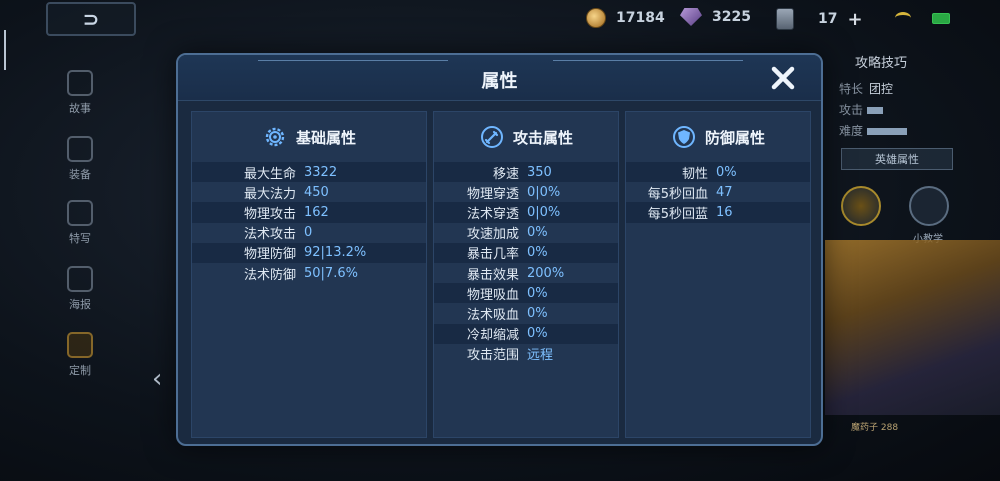  I want to click on stat-row: 每5秒回蓝 16, so click(718, 212).